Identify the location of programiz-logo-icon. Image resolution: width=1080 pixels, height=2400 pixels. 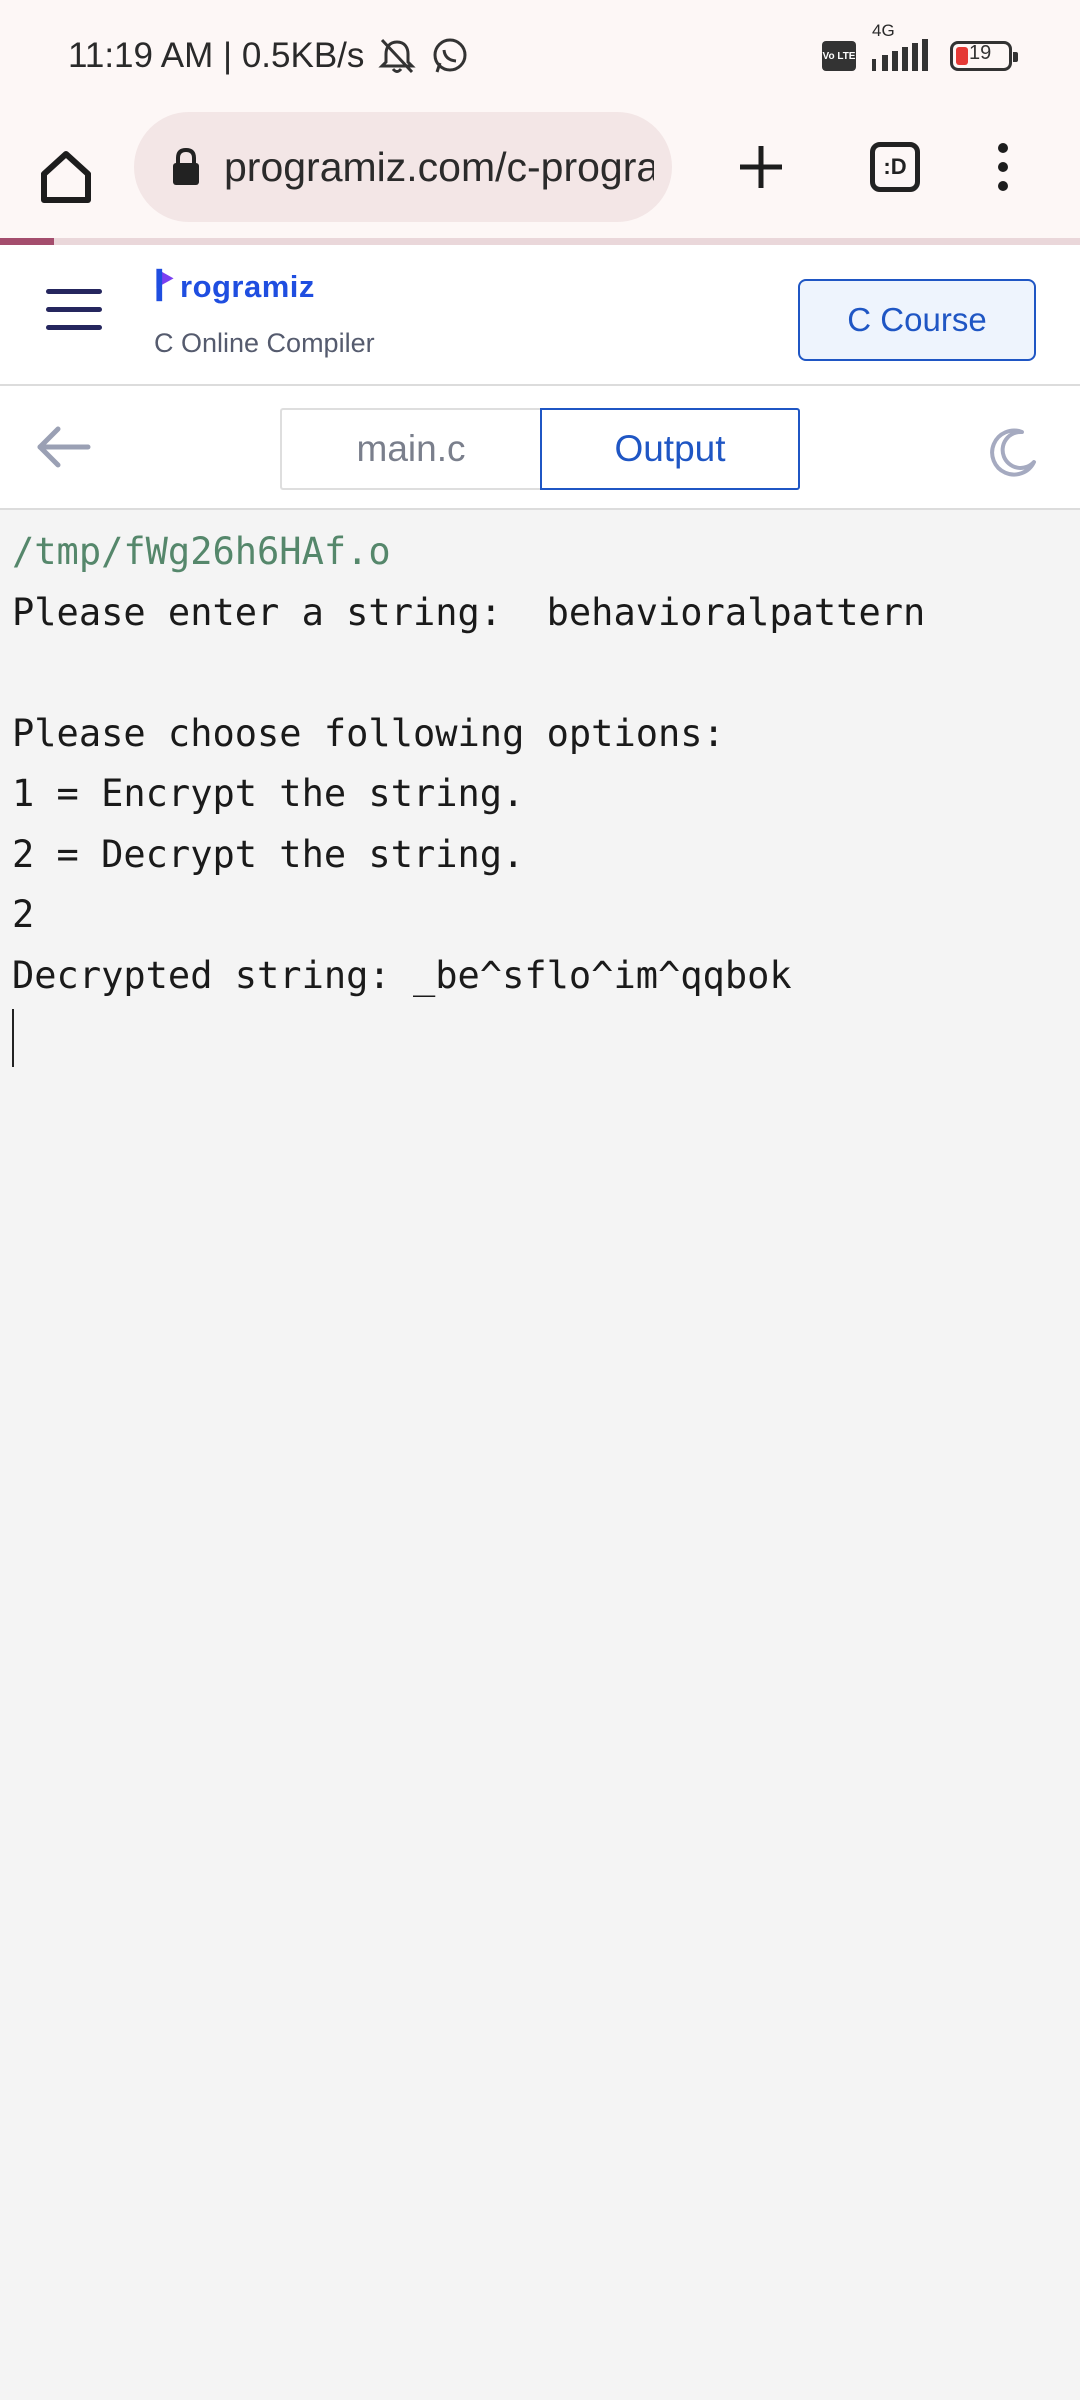
(165, 285).